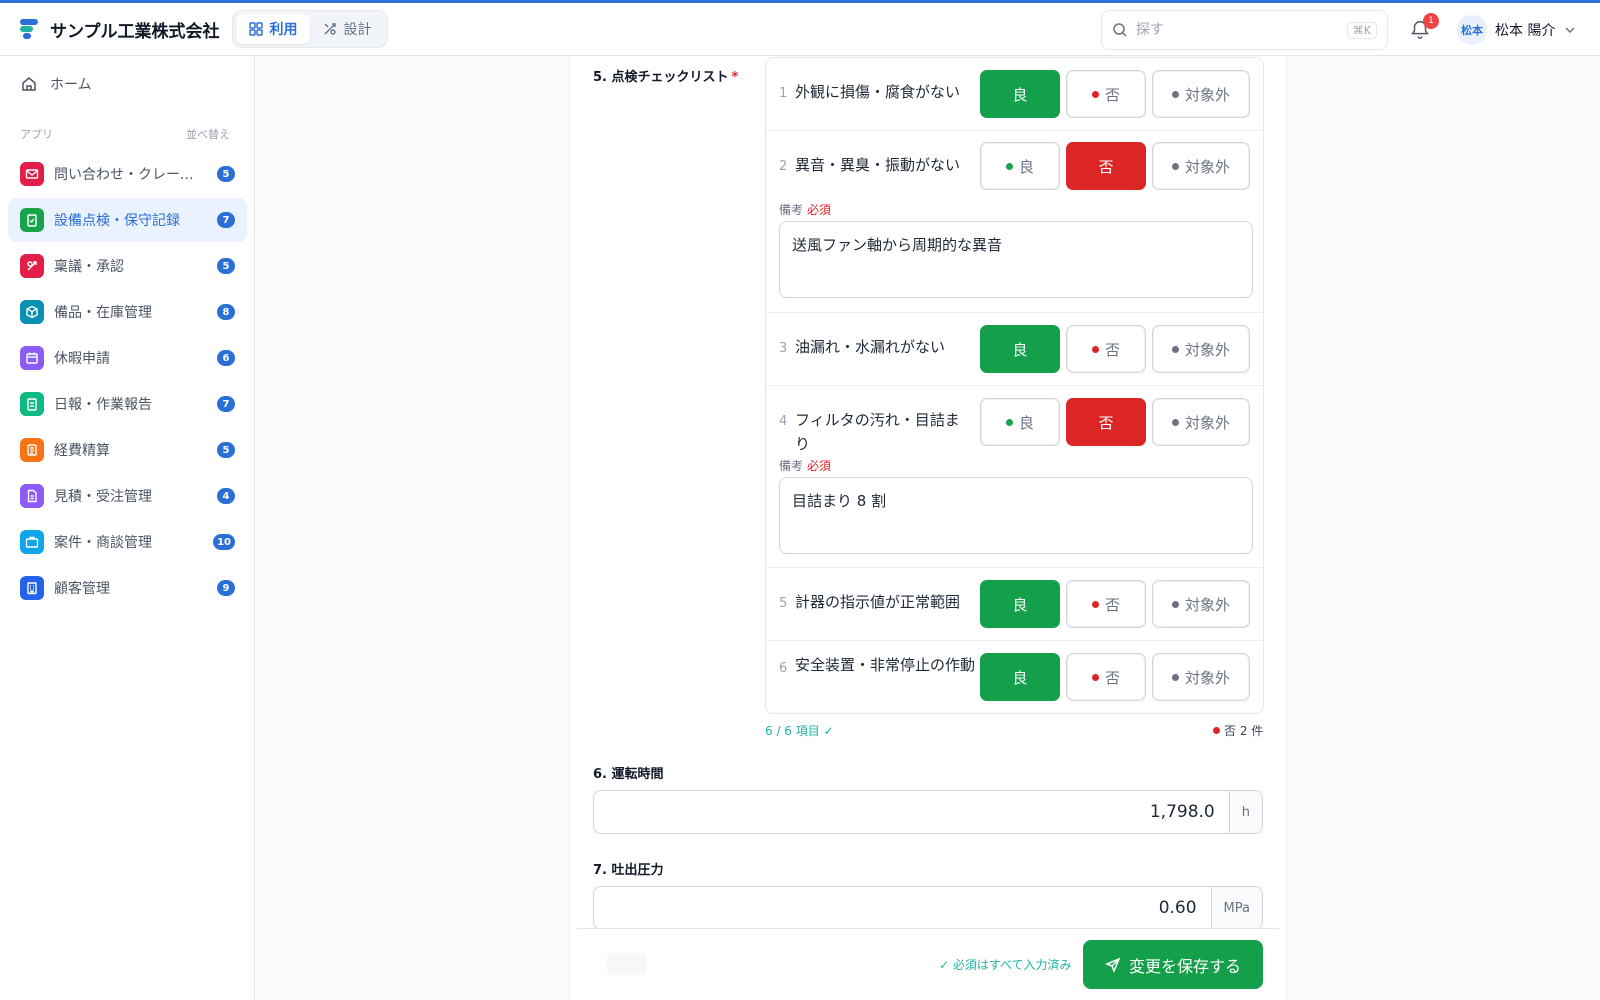 This screenshot has height=1000, width=1600. Describe the element at coordinates (783, 668) in the screenshot. I see `item-number: 6` at that location.